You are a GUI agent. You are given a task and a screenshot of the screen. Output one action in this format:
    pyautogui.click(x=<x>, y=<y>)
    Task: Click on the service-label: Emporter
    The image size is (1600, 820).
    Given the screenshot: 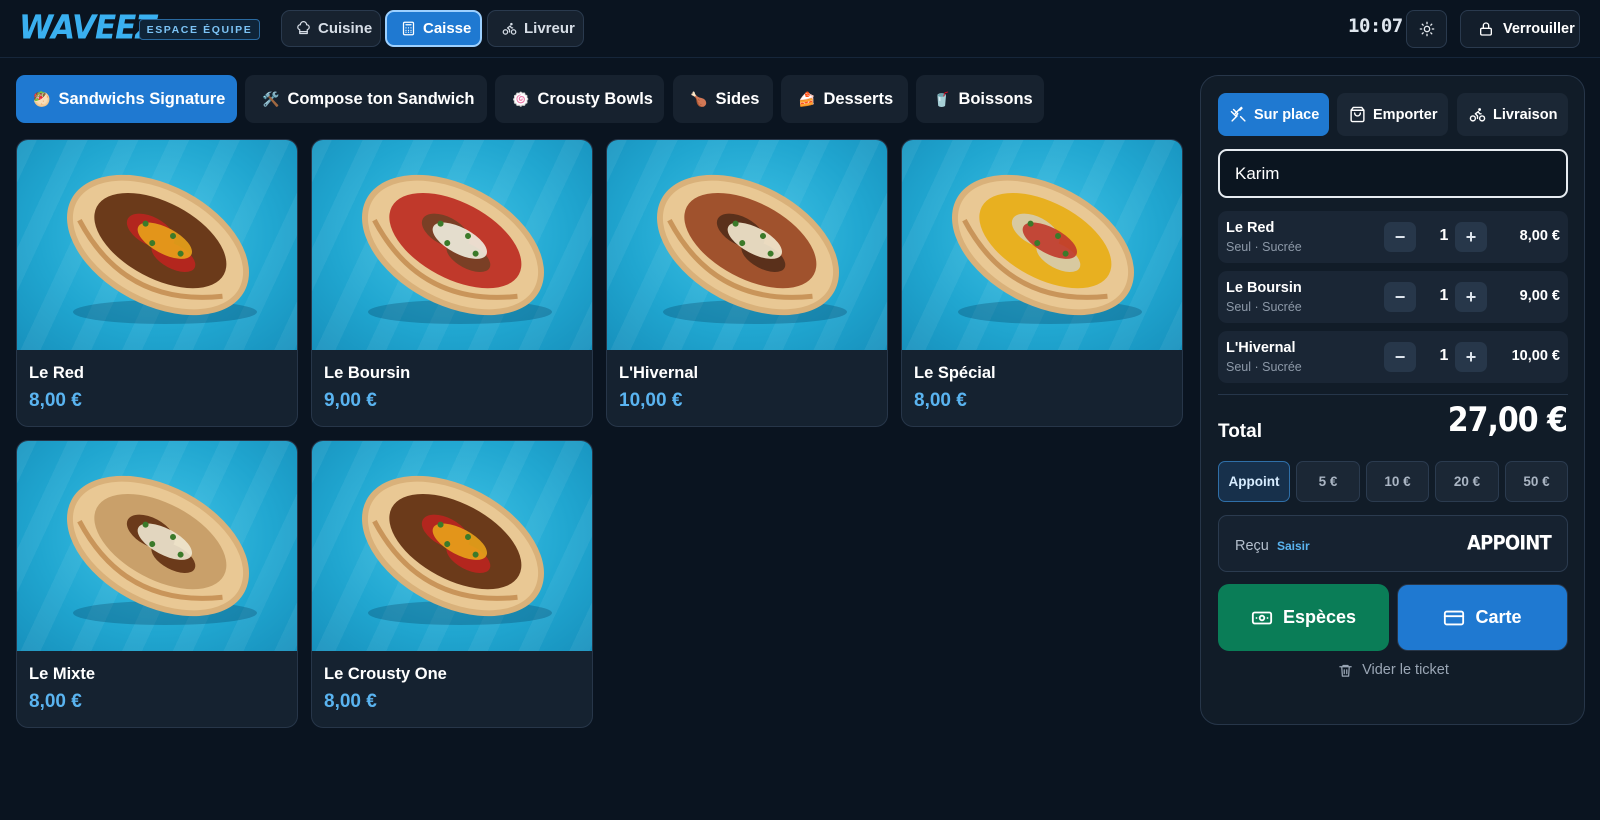 What is the action you would take?
    pyautogui.click(x=1405, y=114)
    